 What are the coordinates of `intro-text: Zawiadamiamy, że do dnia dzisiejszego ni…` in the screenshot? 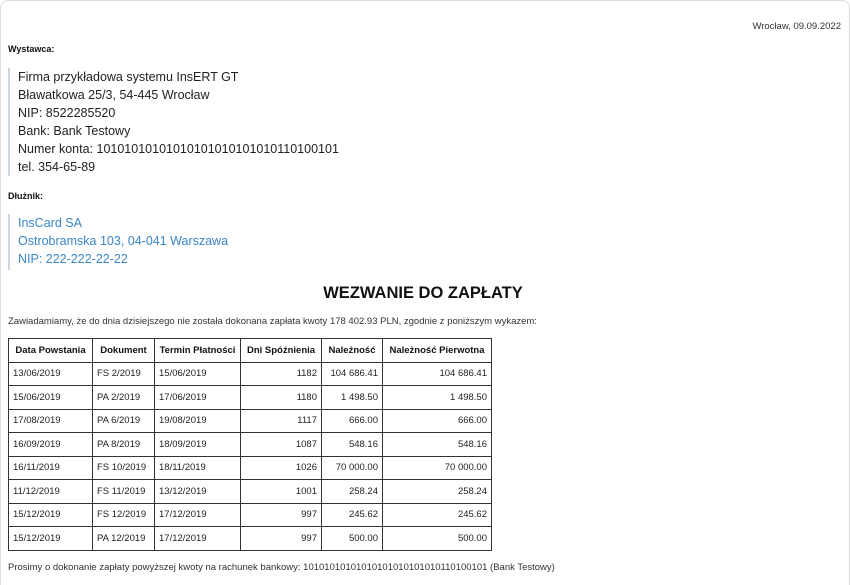 It's located at (272, 321).